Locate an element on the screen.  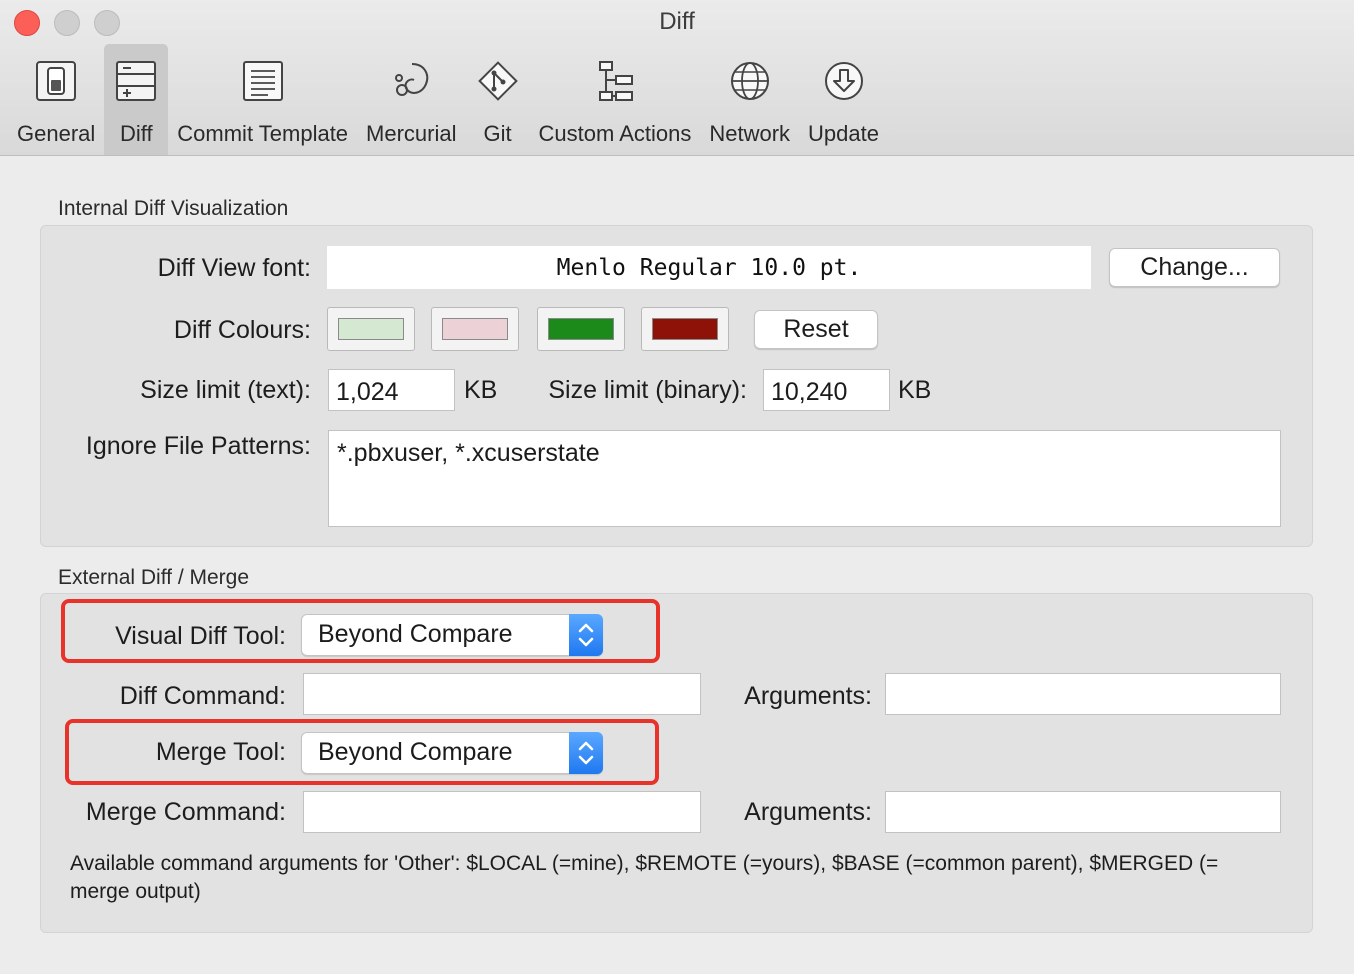
tab-label: General is located at coordinates (56, 133).